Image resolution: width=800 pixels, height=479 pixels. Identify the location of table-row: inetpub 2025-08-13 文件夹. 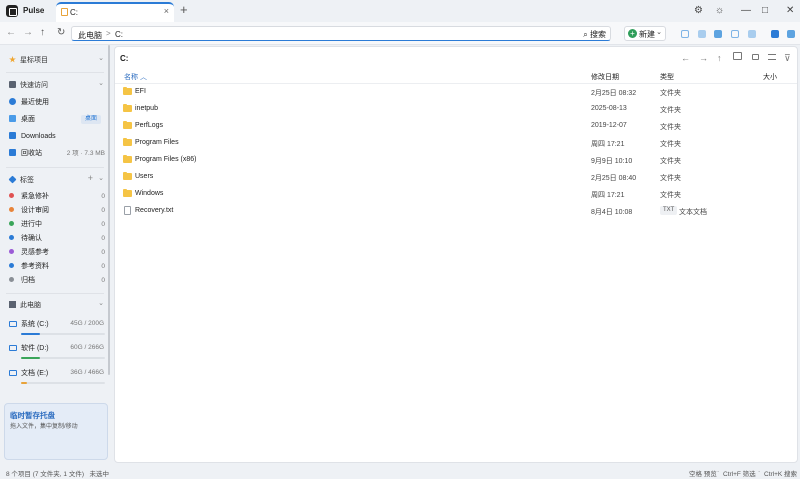
(456, 109).